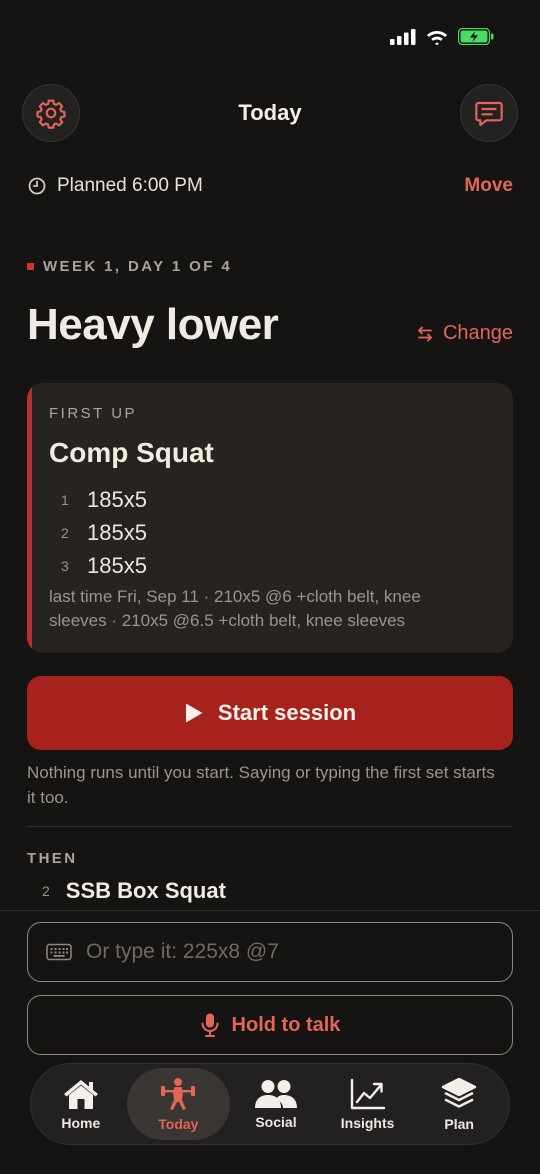 The image size is (540, 1174). What do you see at coordinates (476, 36) in the screenshot?
I see `battery-charging-icon` at bounding box center [476, 36].